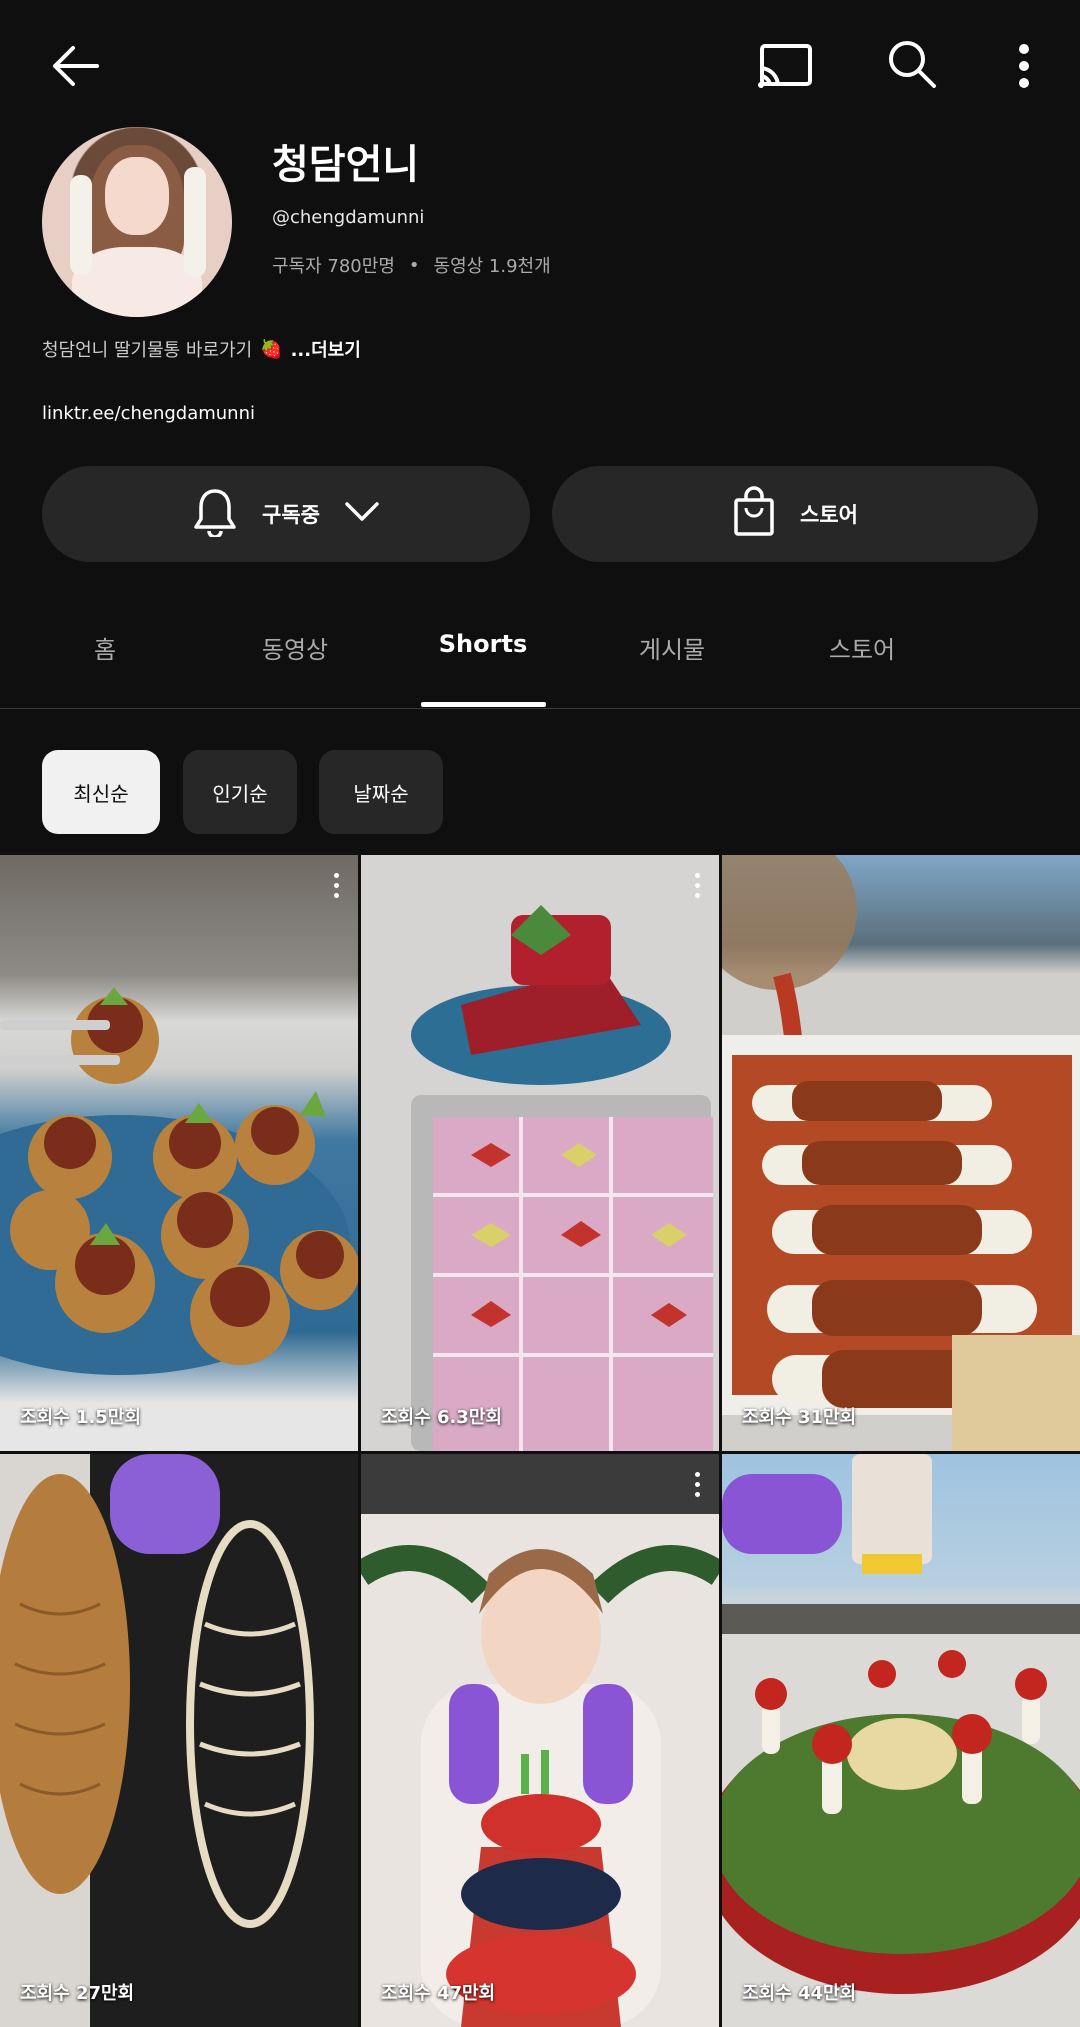 The height and width of the screenshot is (2027, 1080). Describe the element at coordinates (540, 65) in the screenshot. I see `top-app-bar` at that location.